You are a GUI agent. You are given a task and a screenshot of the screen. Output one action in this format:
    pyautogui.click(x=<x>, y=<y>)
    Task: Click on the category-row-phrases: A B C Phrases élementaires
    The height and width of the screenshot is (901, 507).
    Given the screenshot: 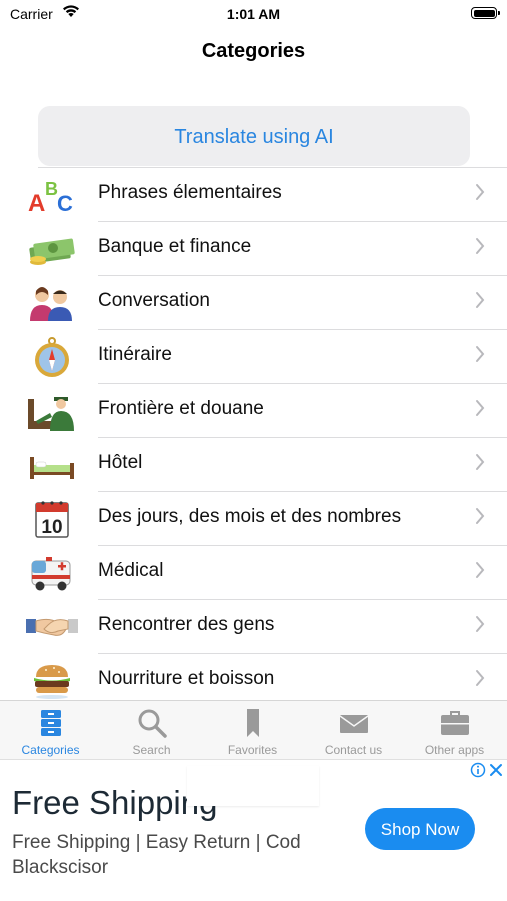 What is the action you would take?
    pyautogui.click(x=253, y=194)
    